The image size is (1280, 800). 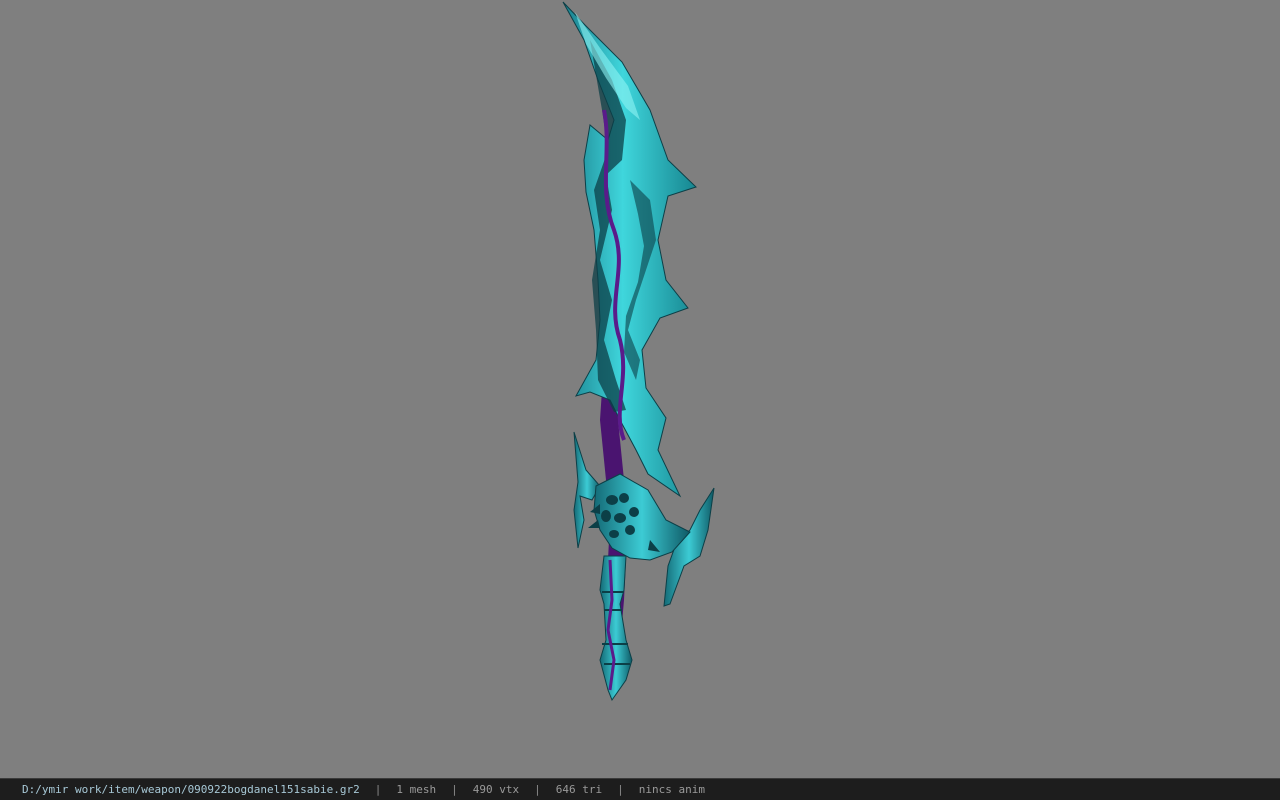 What do you see at coordinates (496, 789) in the screenshot?
I see `vertex-count: 490 vtx` at bounding box center [496, 789].